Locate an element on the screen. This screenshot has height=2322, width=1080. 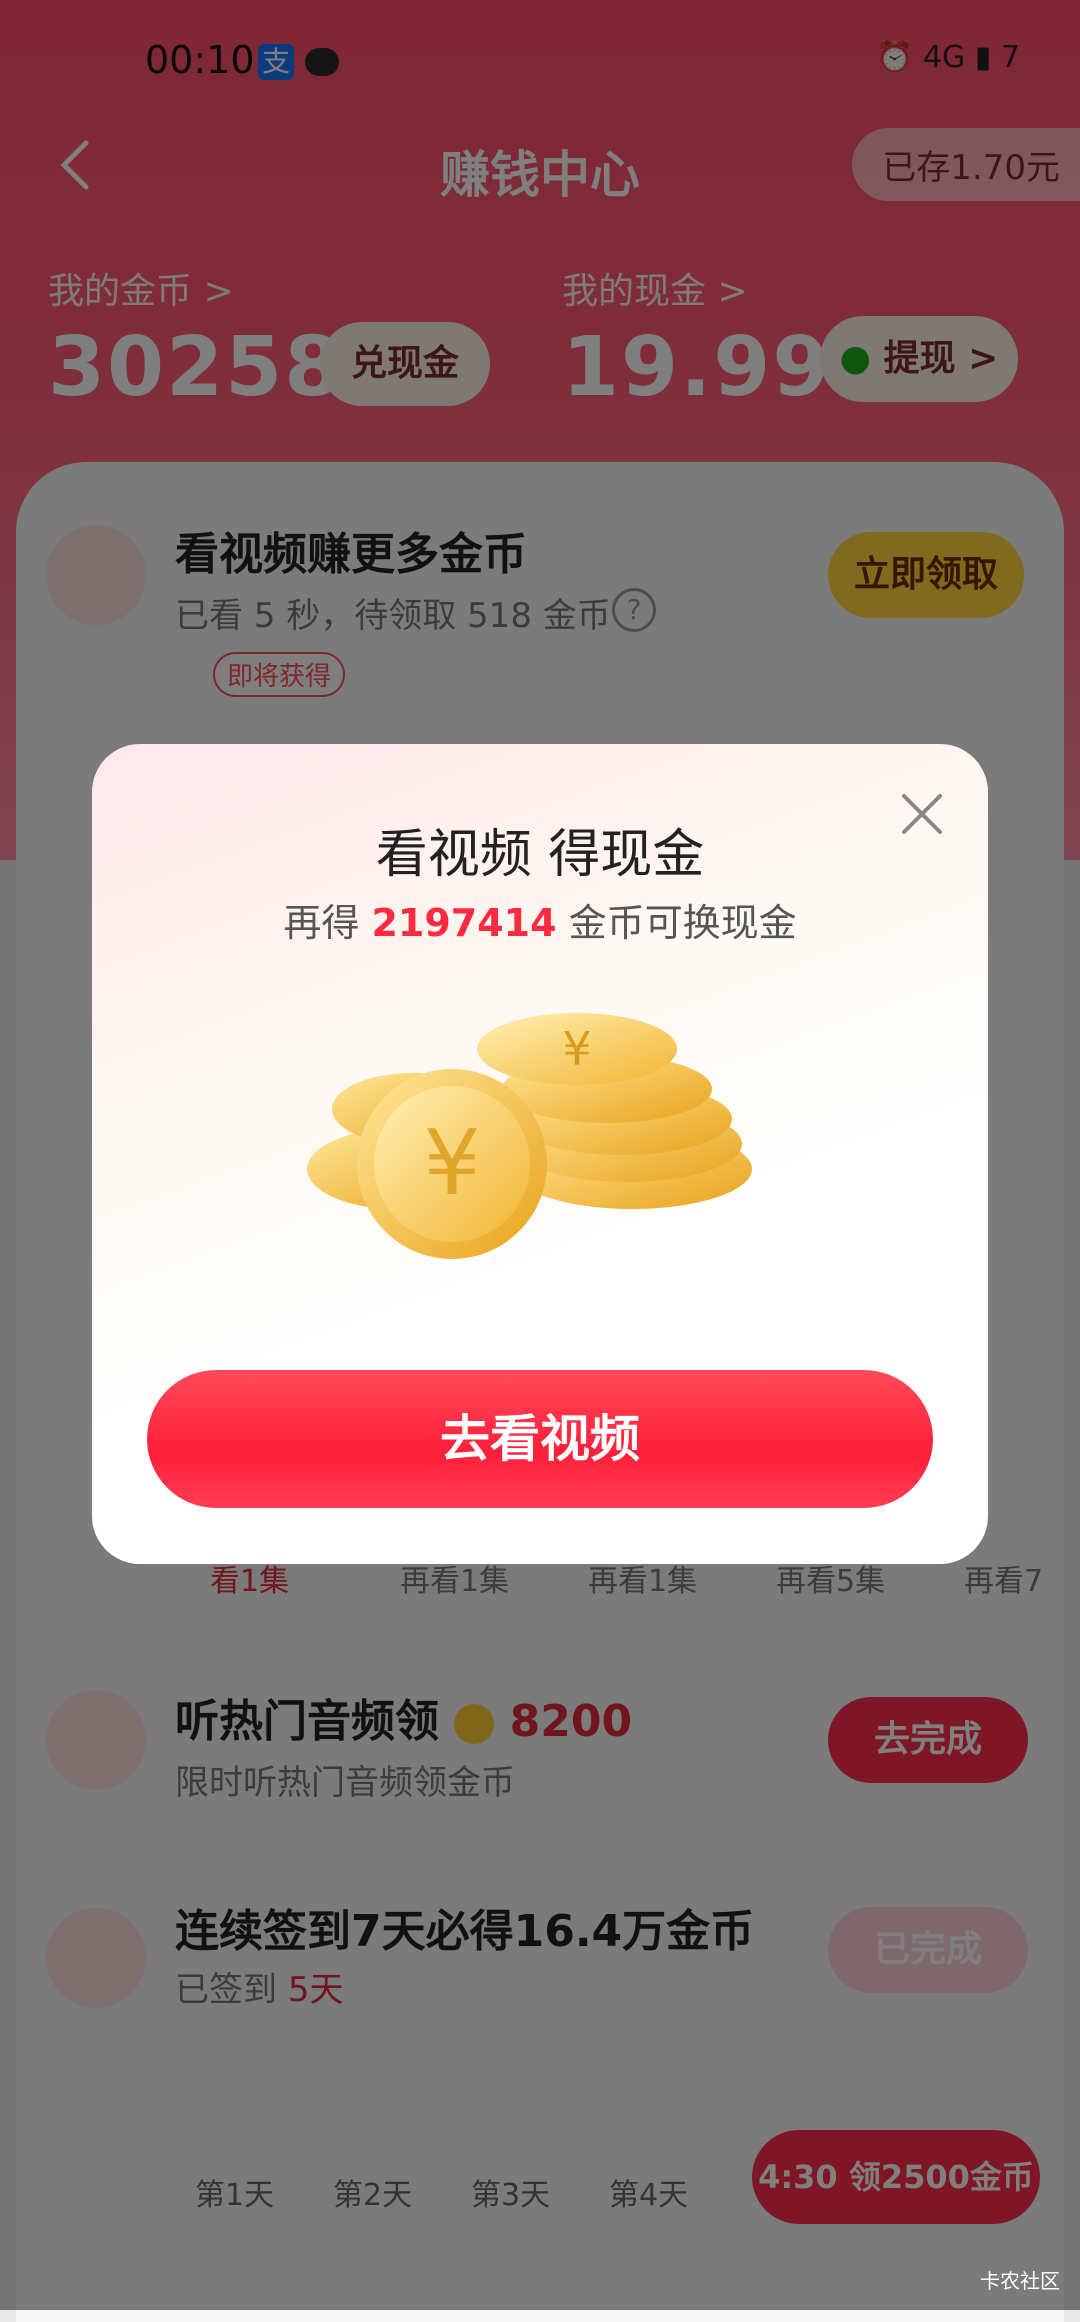
modal-sub-suffix: 金币可换现金 is located at coordinates (676, 923).